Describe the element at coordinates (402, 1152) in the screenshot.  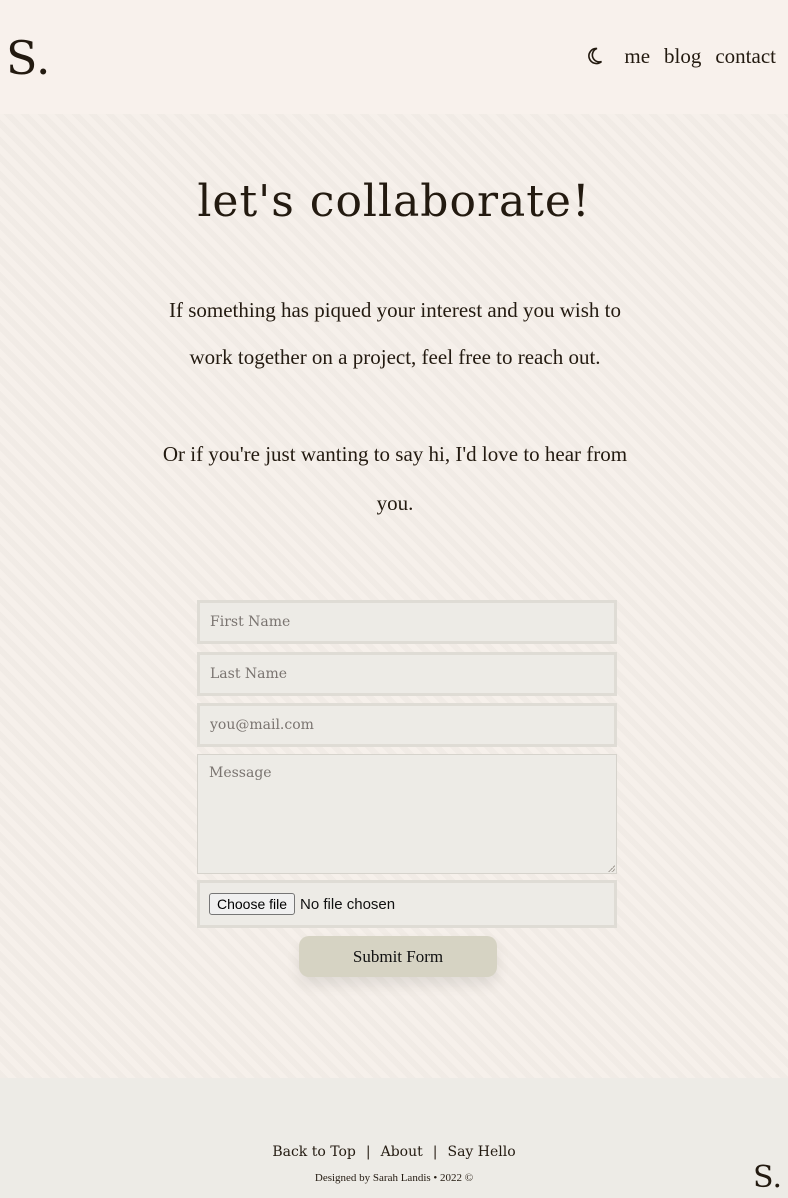
I see `footer-link-about: About` at that location.